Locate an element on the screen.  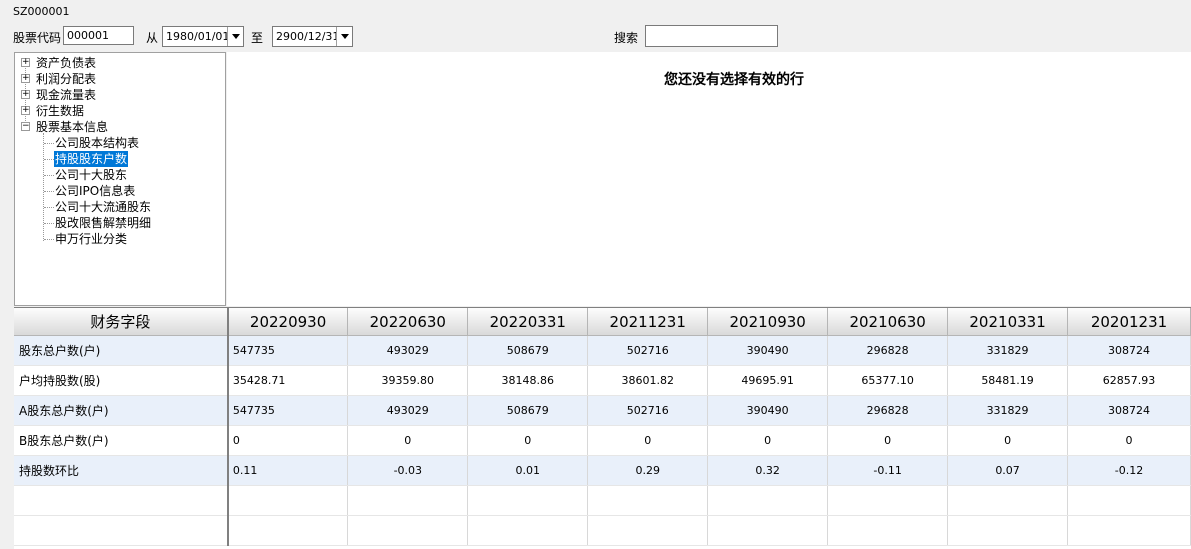
tree-item-top10-holders: 公司十大股东 is located at coordinates (91, 175).